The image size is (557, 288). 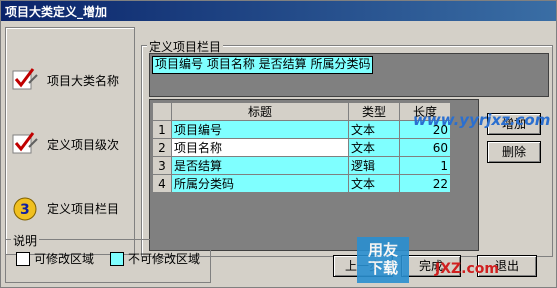 I want to click on delete-button: 删除, so click(x=514, y=152).